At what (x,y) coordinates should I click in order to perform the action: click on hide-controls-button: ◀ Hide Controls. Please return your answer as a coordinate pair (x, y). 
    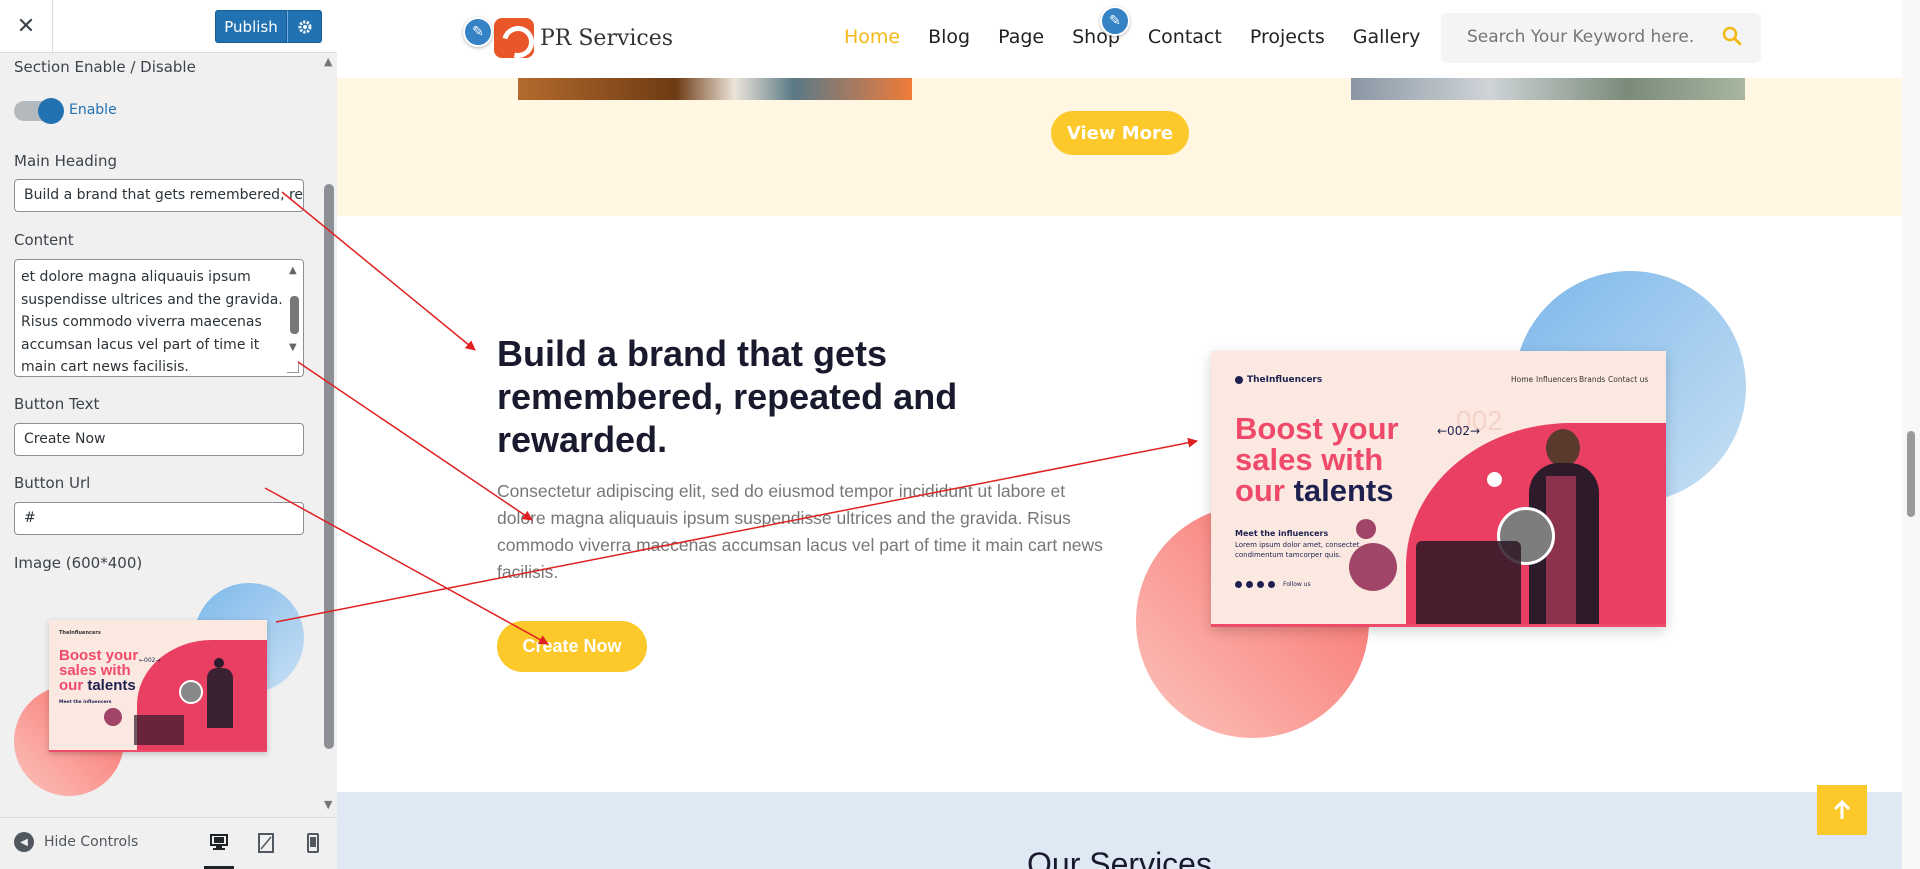
    Looking at the image, I should click on (76, 842).